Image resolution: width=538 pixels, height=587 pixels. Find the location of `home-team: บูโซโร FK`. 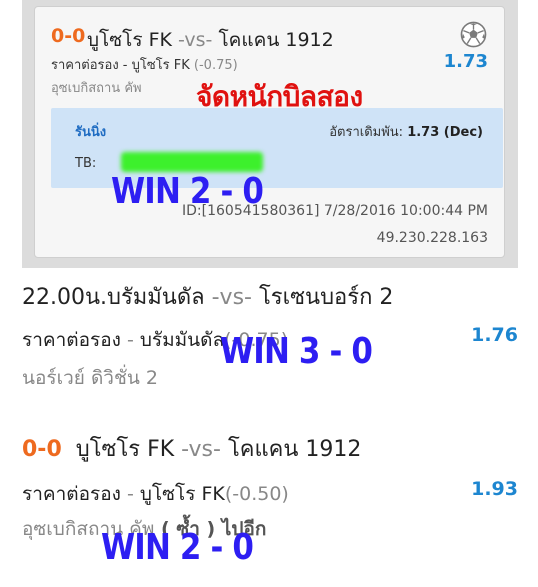

home-team: บูโซโร FK is located at coordinates (129, 40).